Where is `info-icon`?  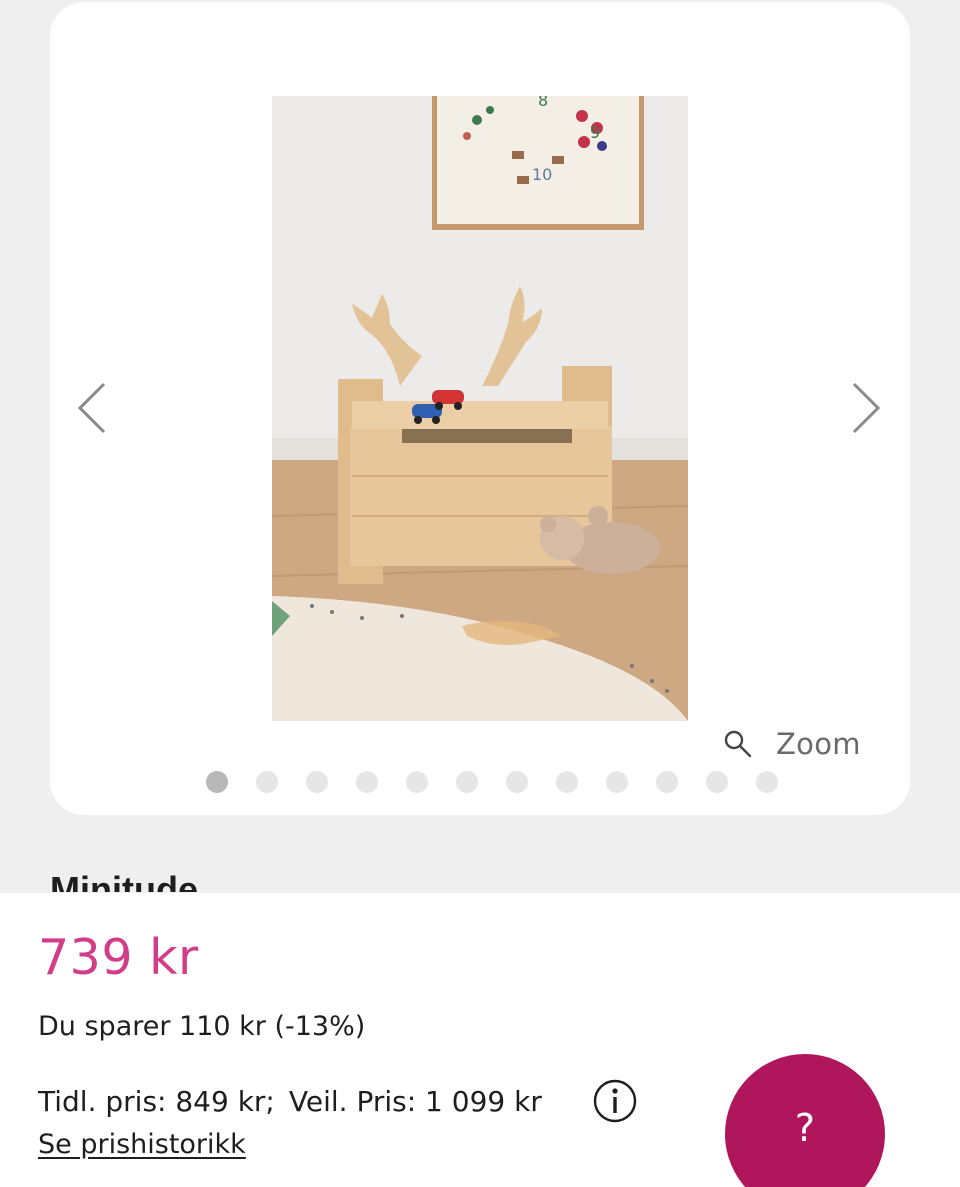
info-icon is located at coordinates (615, 1101).